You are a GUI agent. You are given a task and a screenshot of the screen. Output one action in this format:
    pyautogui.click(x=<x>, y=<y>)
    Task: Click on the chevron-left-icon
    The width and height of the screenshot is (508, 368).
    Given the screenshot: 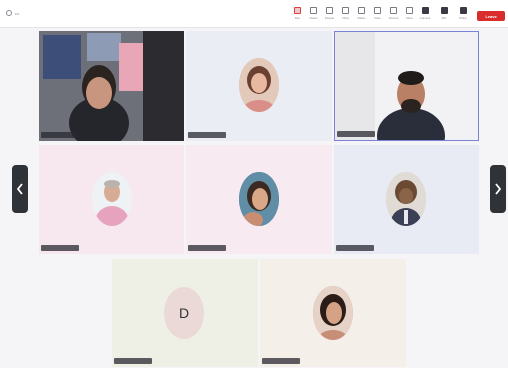 What is the action you would take?
    pyautogui.click(x=19, y=189)
    